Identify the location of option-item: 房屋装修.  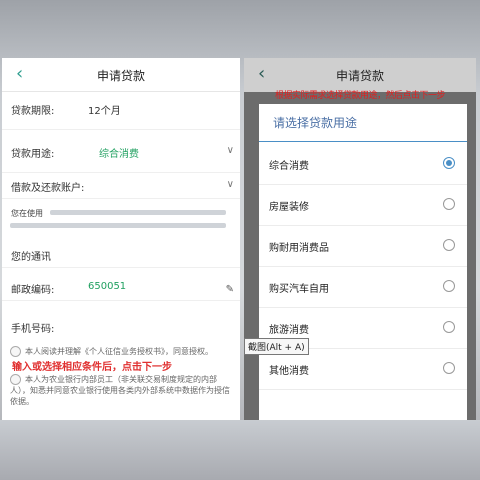
(363, 205).